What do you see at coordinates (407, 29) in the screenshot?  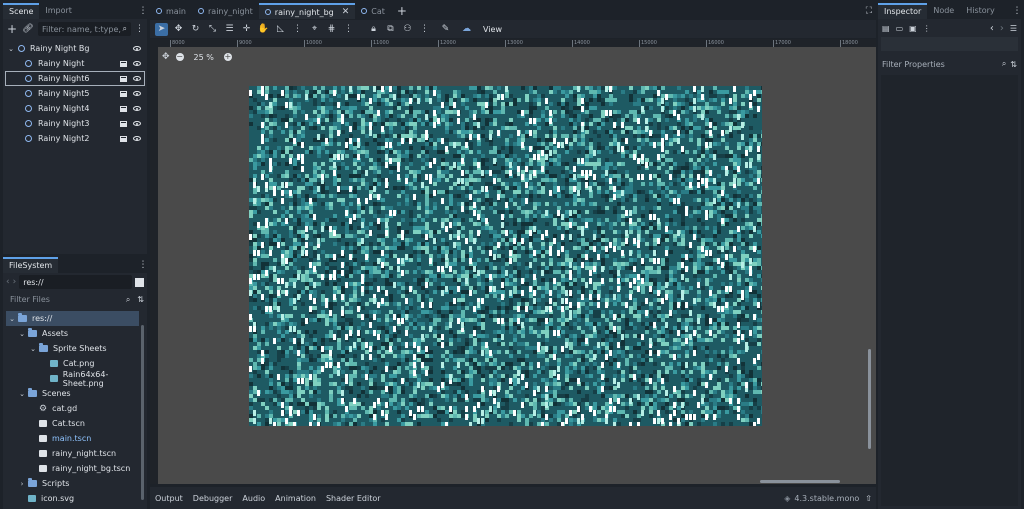 I see `skeleton-icon: ⚇` at bounding box center [407, 29].